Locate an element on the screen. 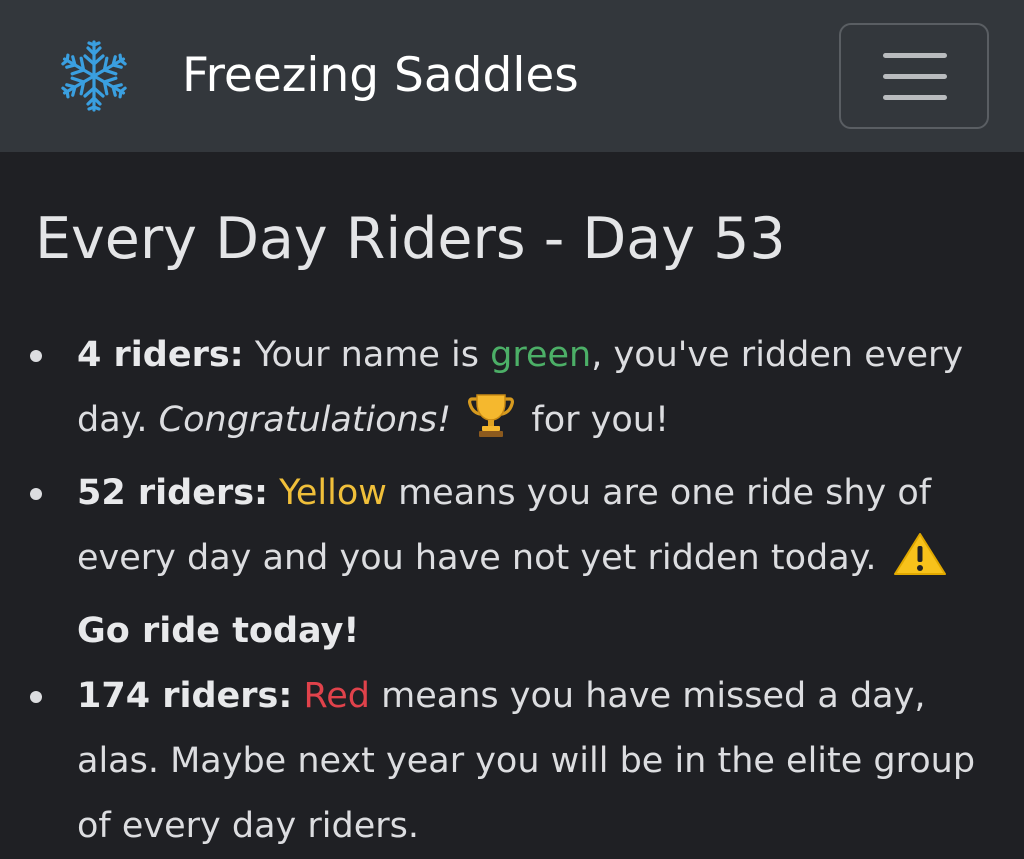 The image size is (1024, 859). red-count: 174 riders: is located at coordinates (185, 696).